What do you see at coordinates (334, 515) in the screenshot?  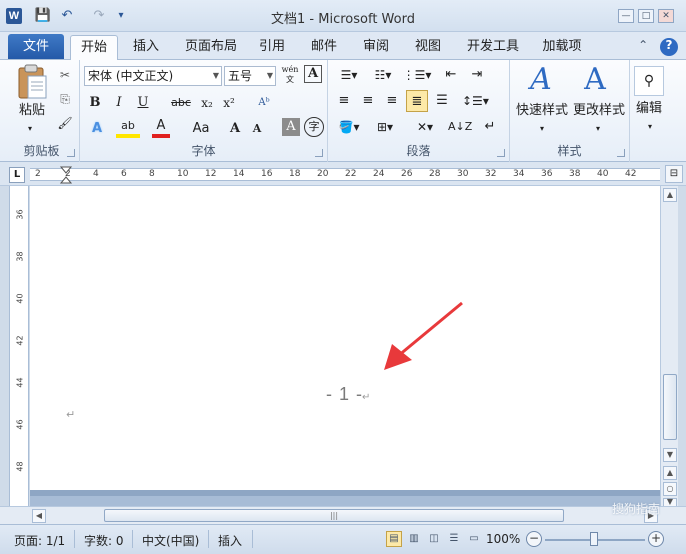 I see `horizontal-scroll-thumb: |||` at bounding box center [334, 515].